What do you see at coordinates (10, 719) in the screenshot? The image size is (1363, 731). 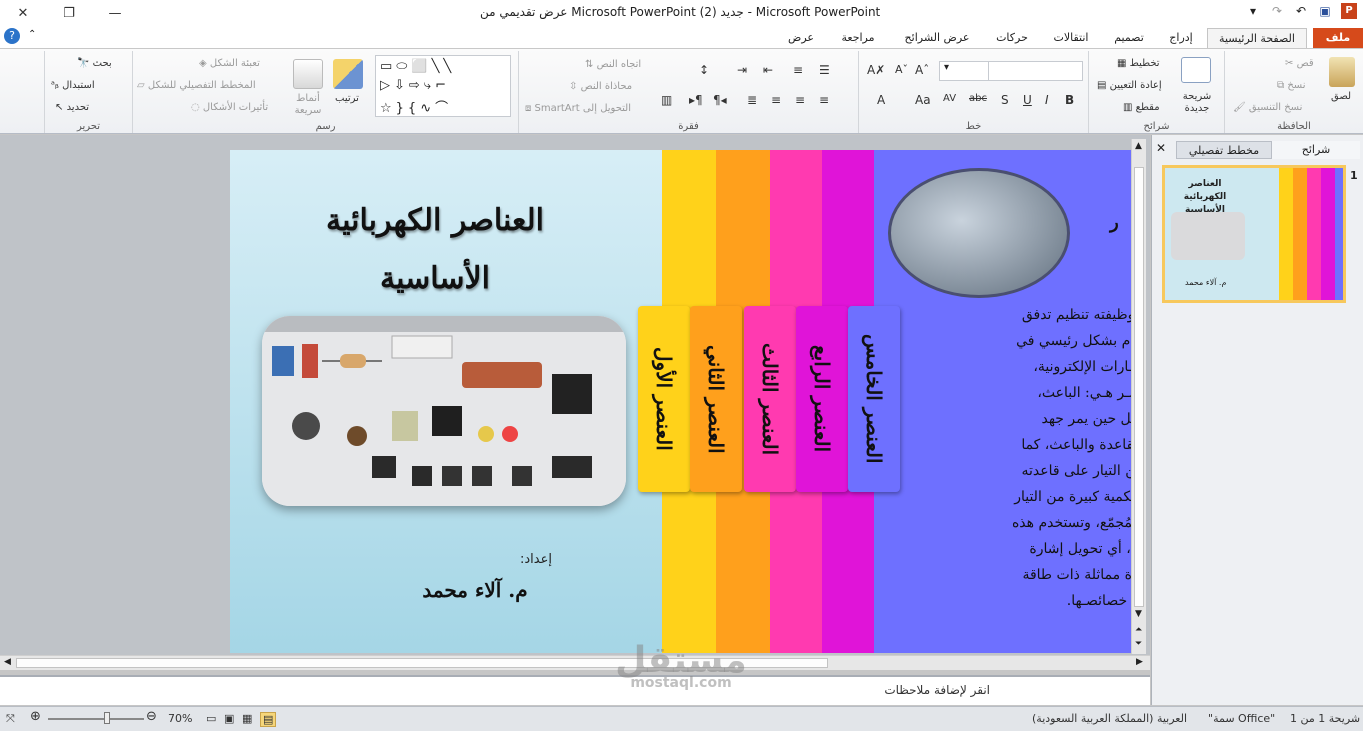 I see `fit-window-icon: ⤧` at bounding box center [10, 719].